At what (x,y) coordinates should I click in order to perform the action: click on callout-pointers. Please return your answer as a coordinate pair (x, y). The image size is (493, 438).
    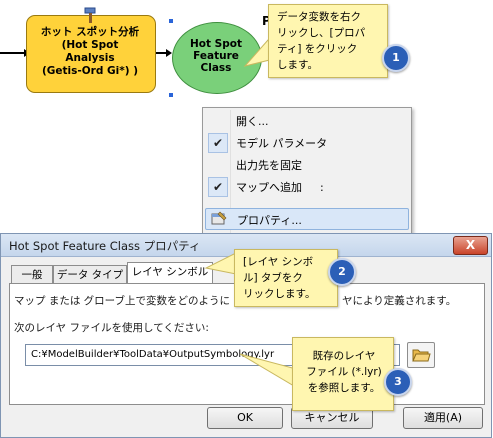
    Looking at the image, I should click on (252, 319).